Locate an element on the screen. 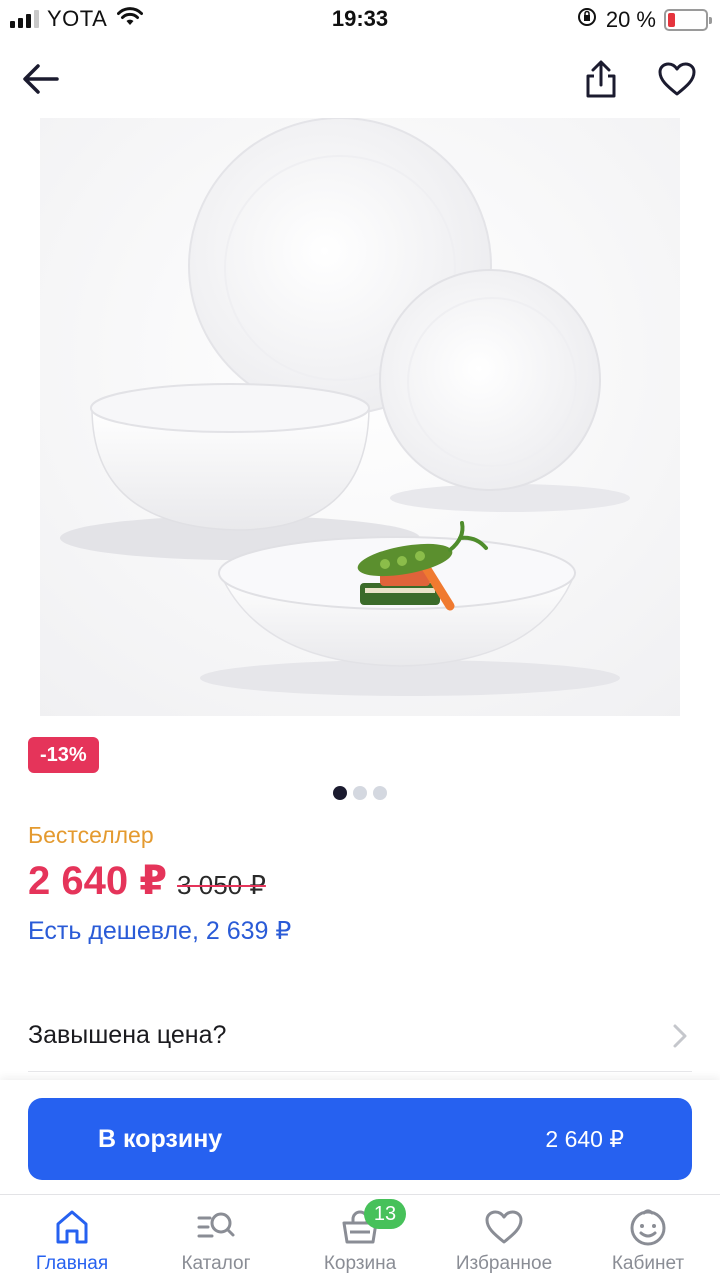  add-to-cart-label: В корзину is located at coordinates (160, 1138).